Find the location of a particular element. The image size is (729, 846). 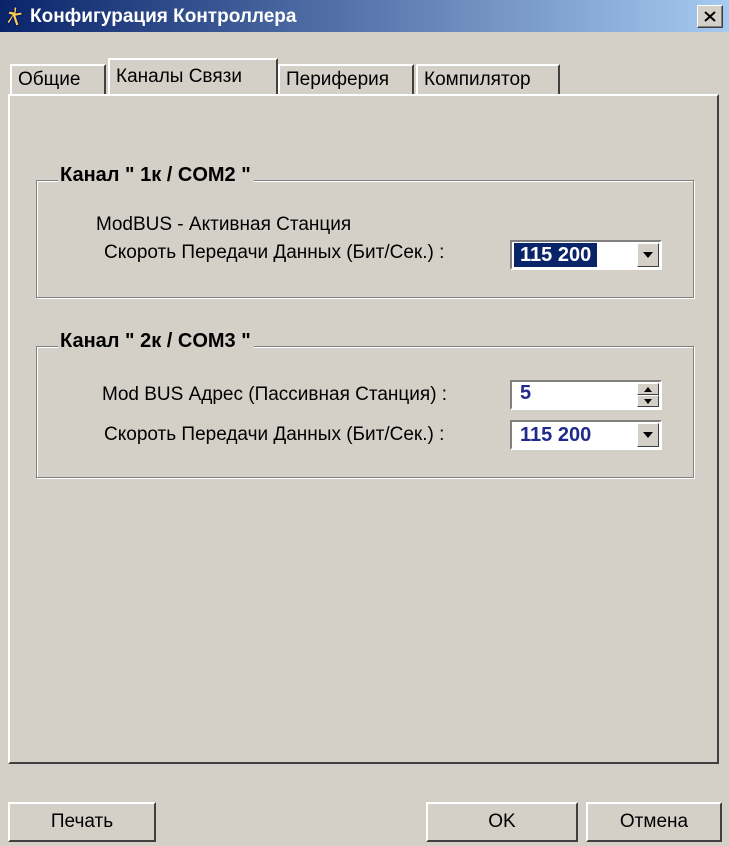

spin-down-button is located at coordinates (648, 401).